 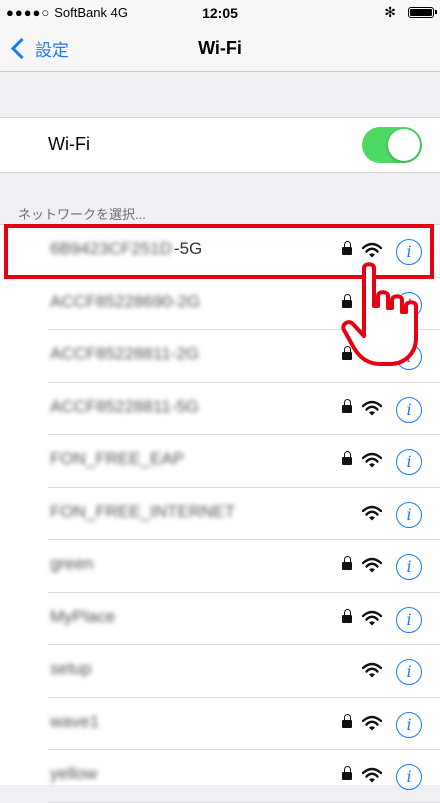 What do you see at coordinates (220, 145) in the screenshot?
I see `wifi-toggle-row: Wi-Fi` at bounding box center [220, 145].